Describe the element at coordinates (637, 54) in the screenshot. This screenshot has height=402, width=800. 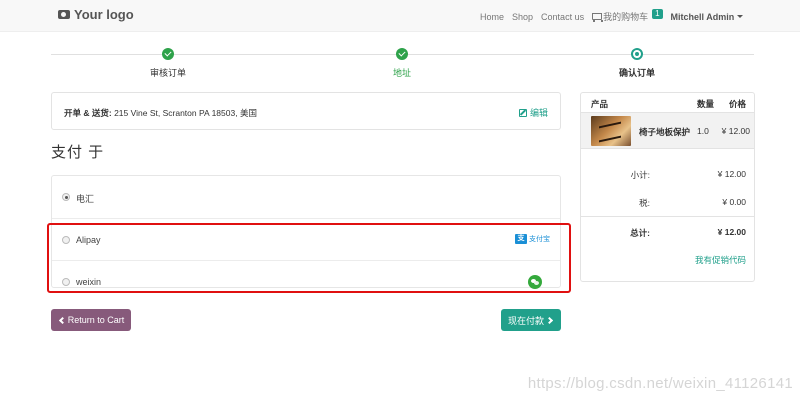
I see `current-step-icon` at that location.